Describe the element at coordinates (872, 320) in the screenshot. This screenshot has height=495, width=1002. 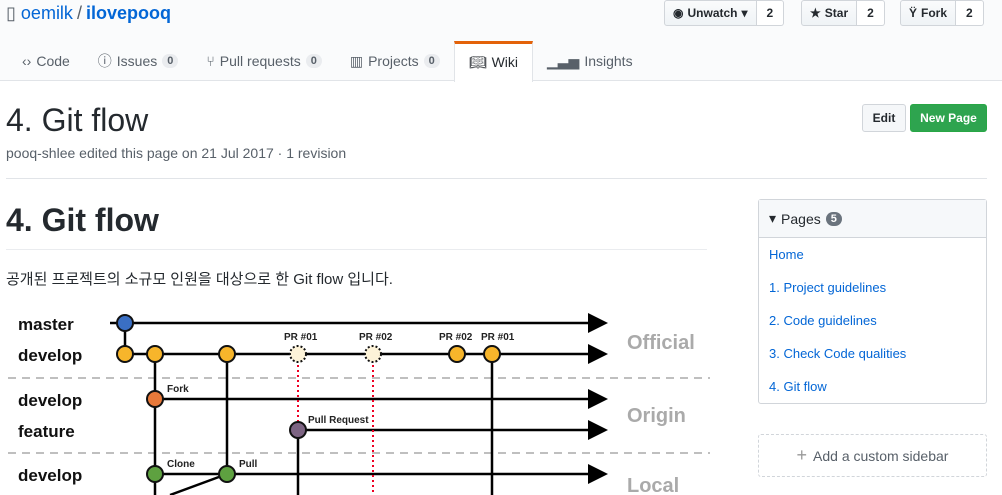
I see `sidebar-page-link: 2. Code guidelines` at that location.